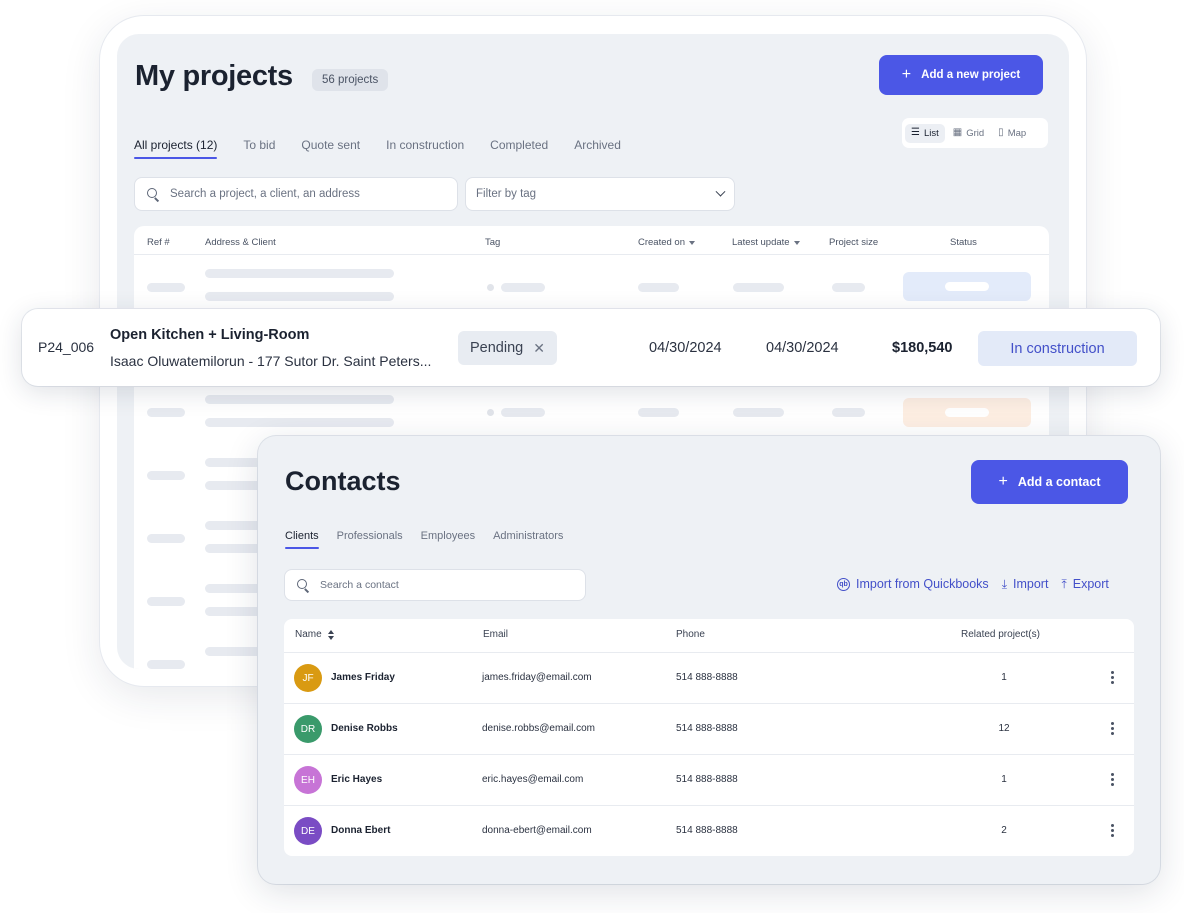  What do you see at coordinates (528, 539) in the screenshot?
I see `tab-administrators: Administrators` at bounding box center [528, 539].